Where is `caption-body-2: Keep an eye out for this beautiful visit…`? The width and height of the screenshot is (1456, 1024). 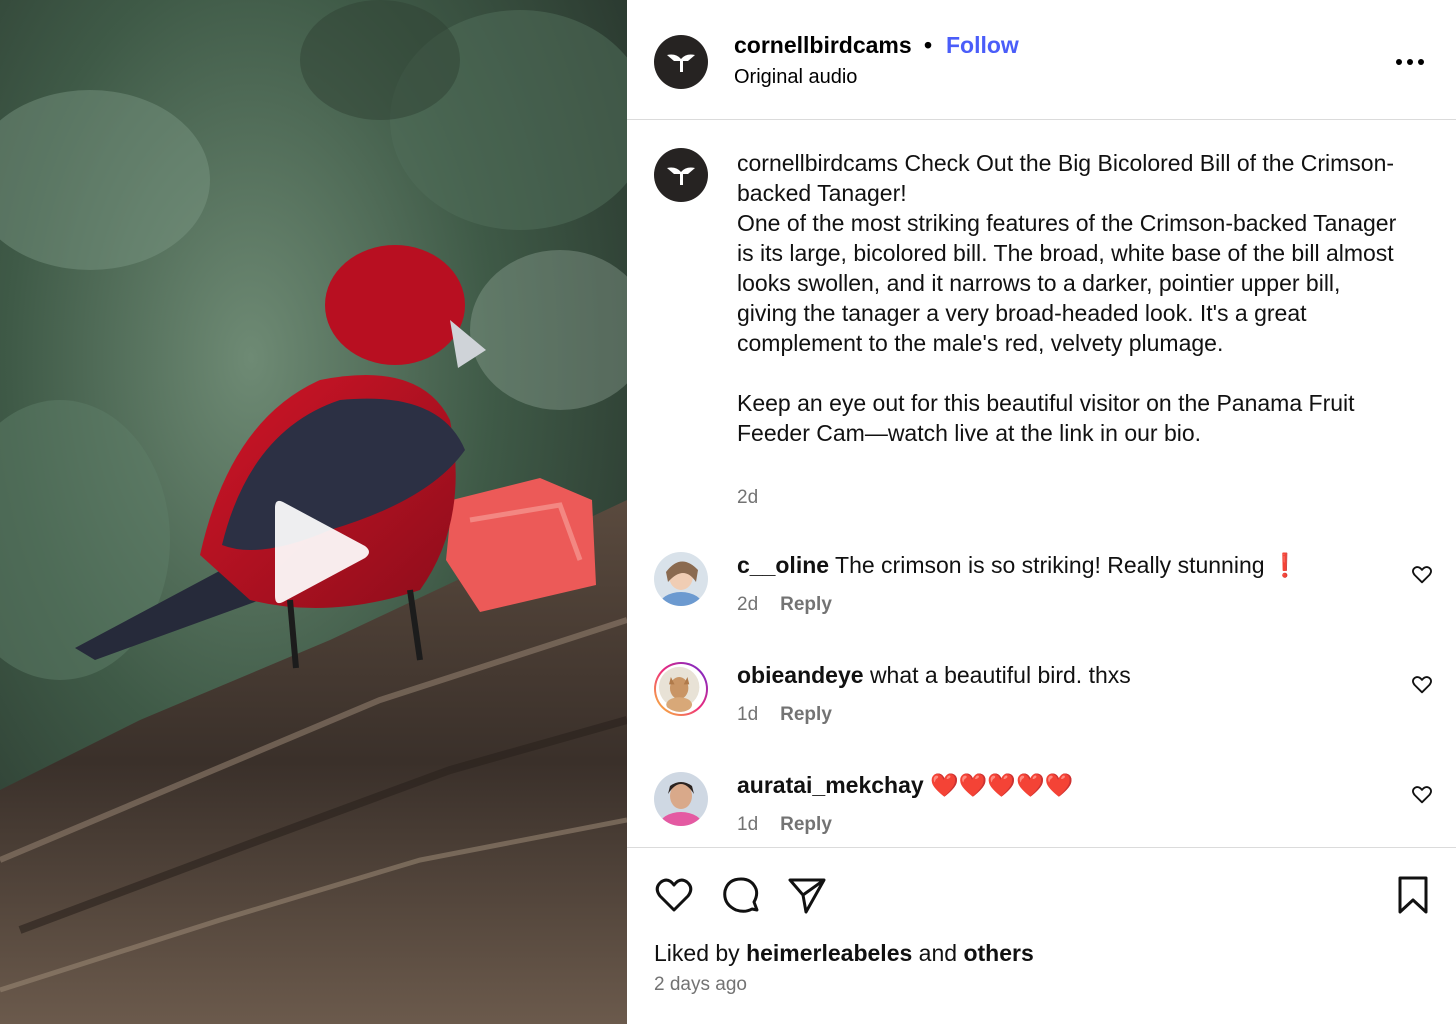
caption-body-2: Keep an eye out for this beautiful visit… is located at coordinates (1049, 418).